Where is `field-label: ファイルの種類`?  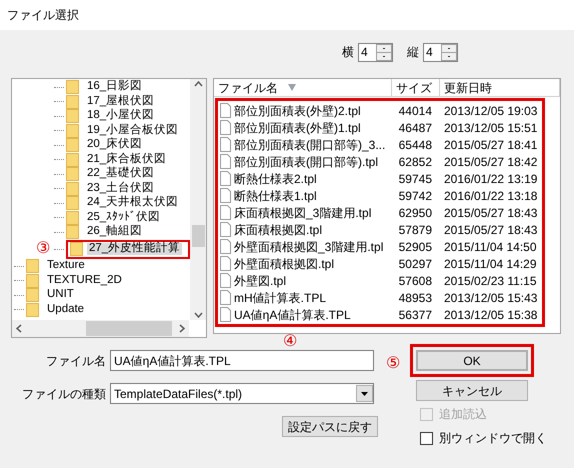 field-label: ファイルの種類 is located at coordinates (64, 394).